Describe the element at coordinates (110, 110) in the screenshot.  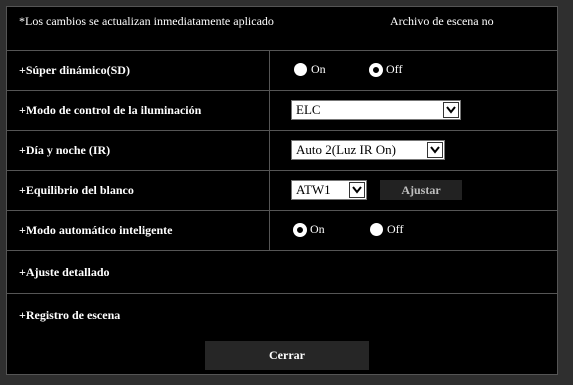
I see `illumination-mode-label: +Modo de control de la iluminación` at that location.